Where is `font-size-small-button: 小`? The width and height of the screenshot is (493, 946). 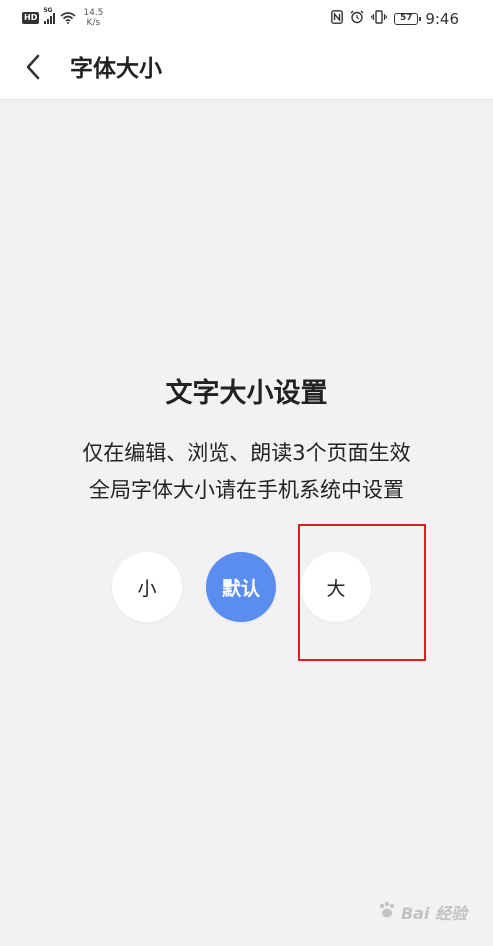
font-size-small-button: 小 is located at coordinates (147, 587).